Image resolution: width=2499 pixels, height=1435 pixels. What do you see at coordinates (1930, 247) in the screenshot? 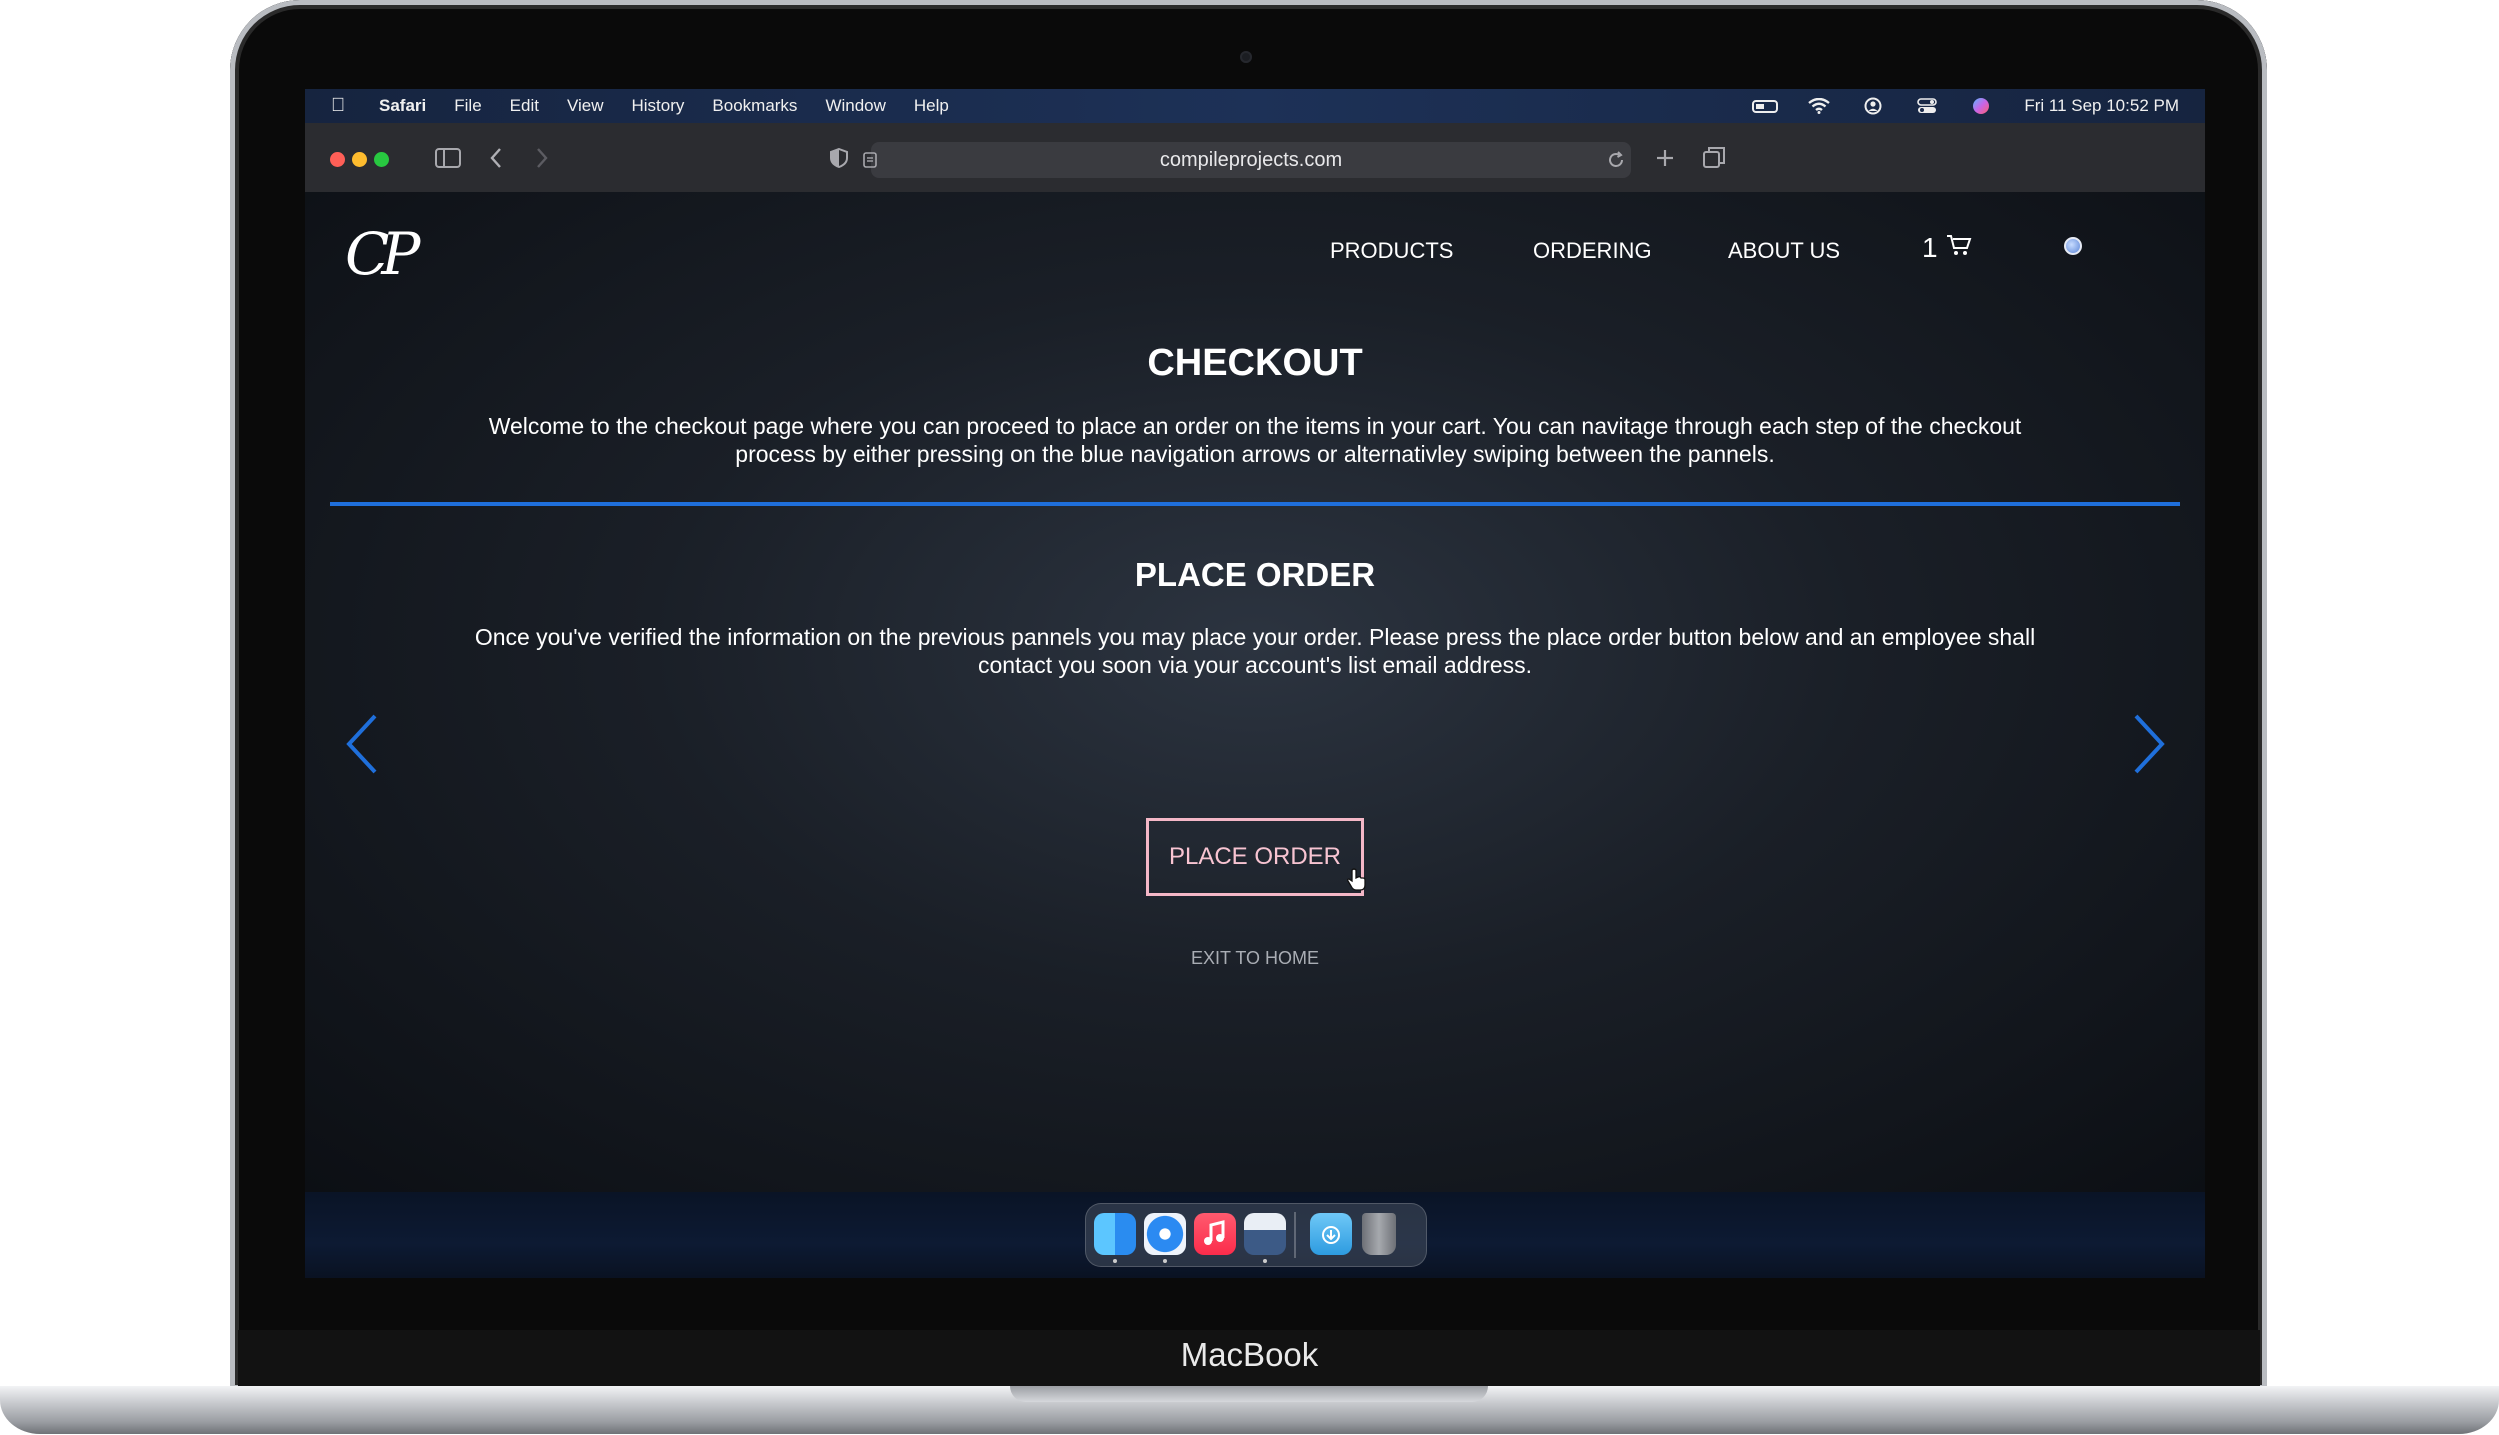
I see `cart-count: 1` at bounding box center [1930, 247].